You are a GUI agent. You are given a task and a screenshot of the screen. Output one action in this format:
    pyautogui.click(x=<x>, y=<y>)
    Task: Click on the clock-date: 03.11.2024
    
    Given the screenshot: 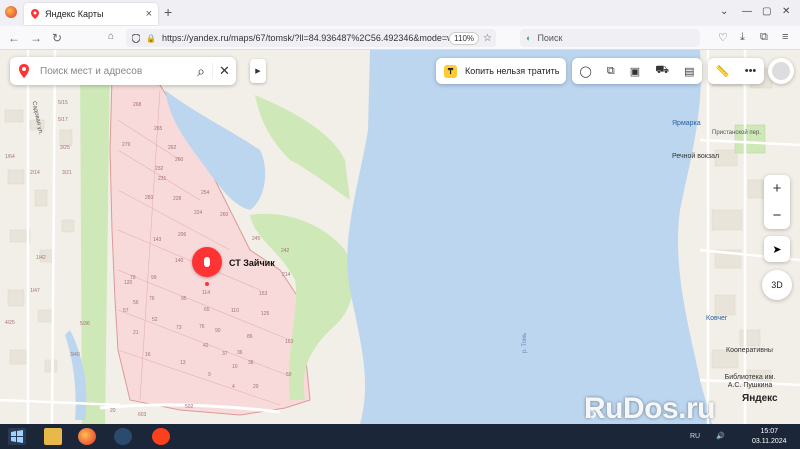 What is the action you would take?
    pyautogui.click(x=769, y=441)
    